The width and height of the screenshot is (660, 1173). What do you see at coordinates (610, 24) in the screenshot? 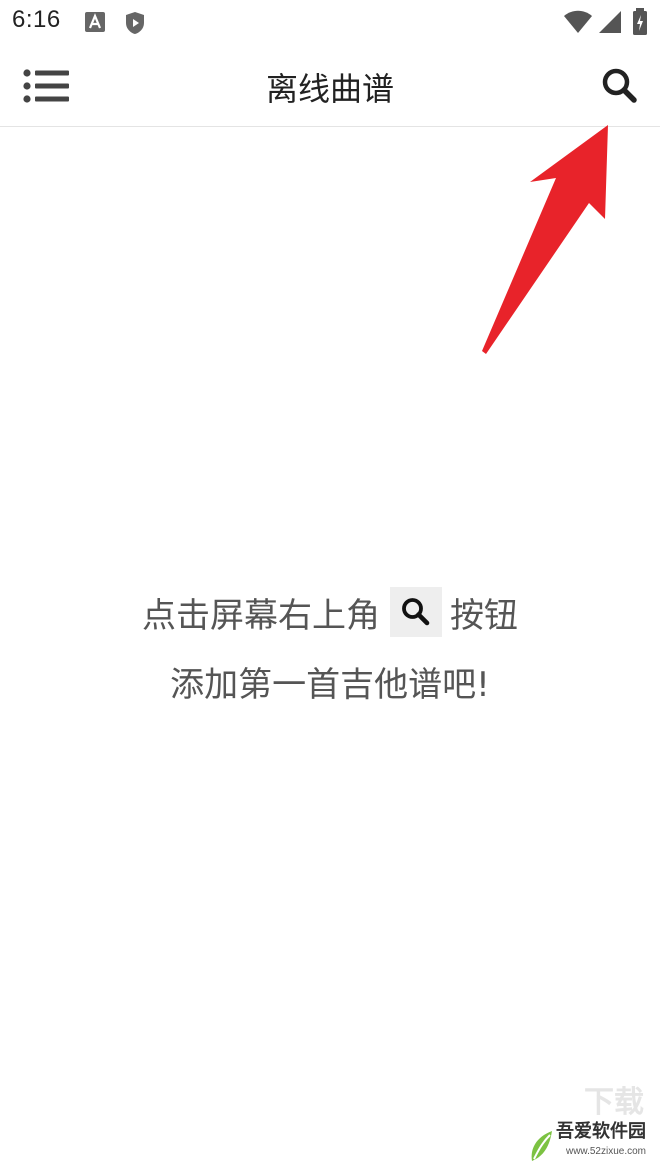
I see `cellular-signal-icon` at bounding box center [610, 24].